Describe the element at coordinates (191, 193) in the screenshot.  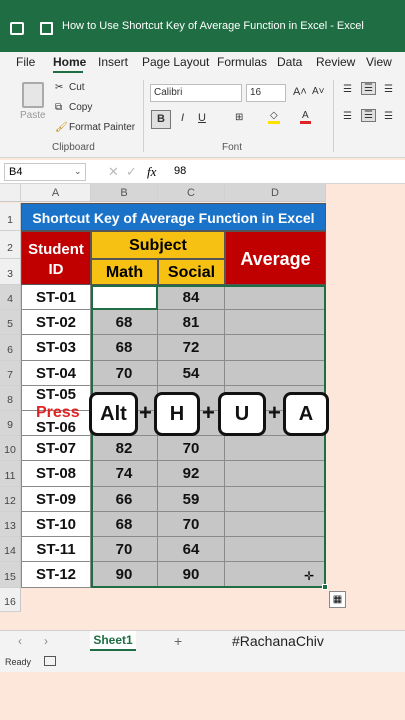
I see `column-header-c: C` at that location.